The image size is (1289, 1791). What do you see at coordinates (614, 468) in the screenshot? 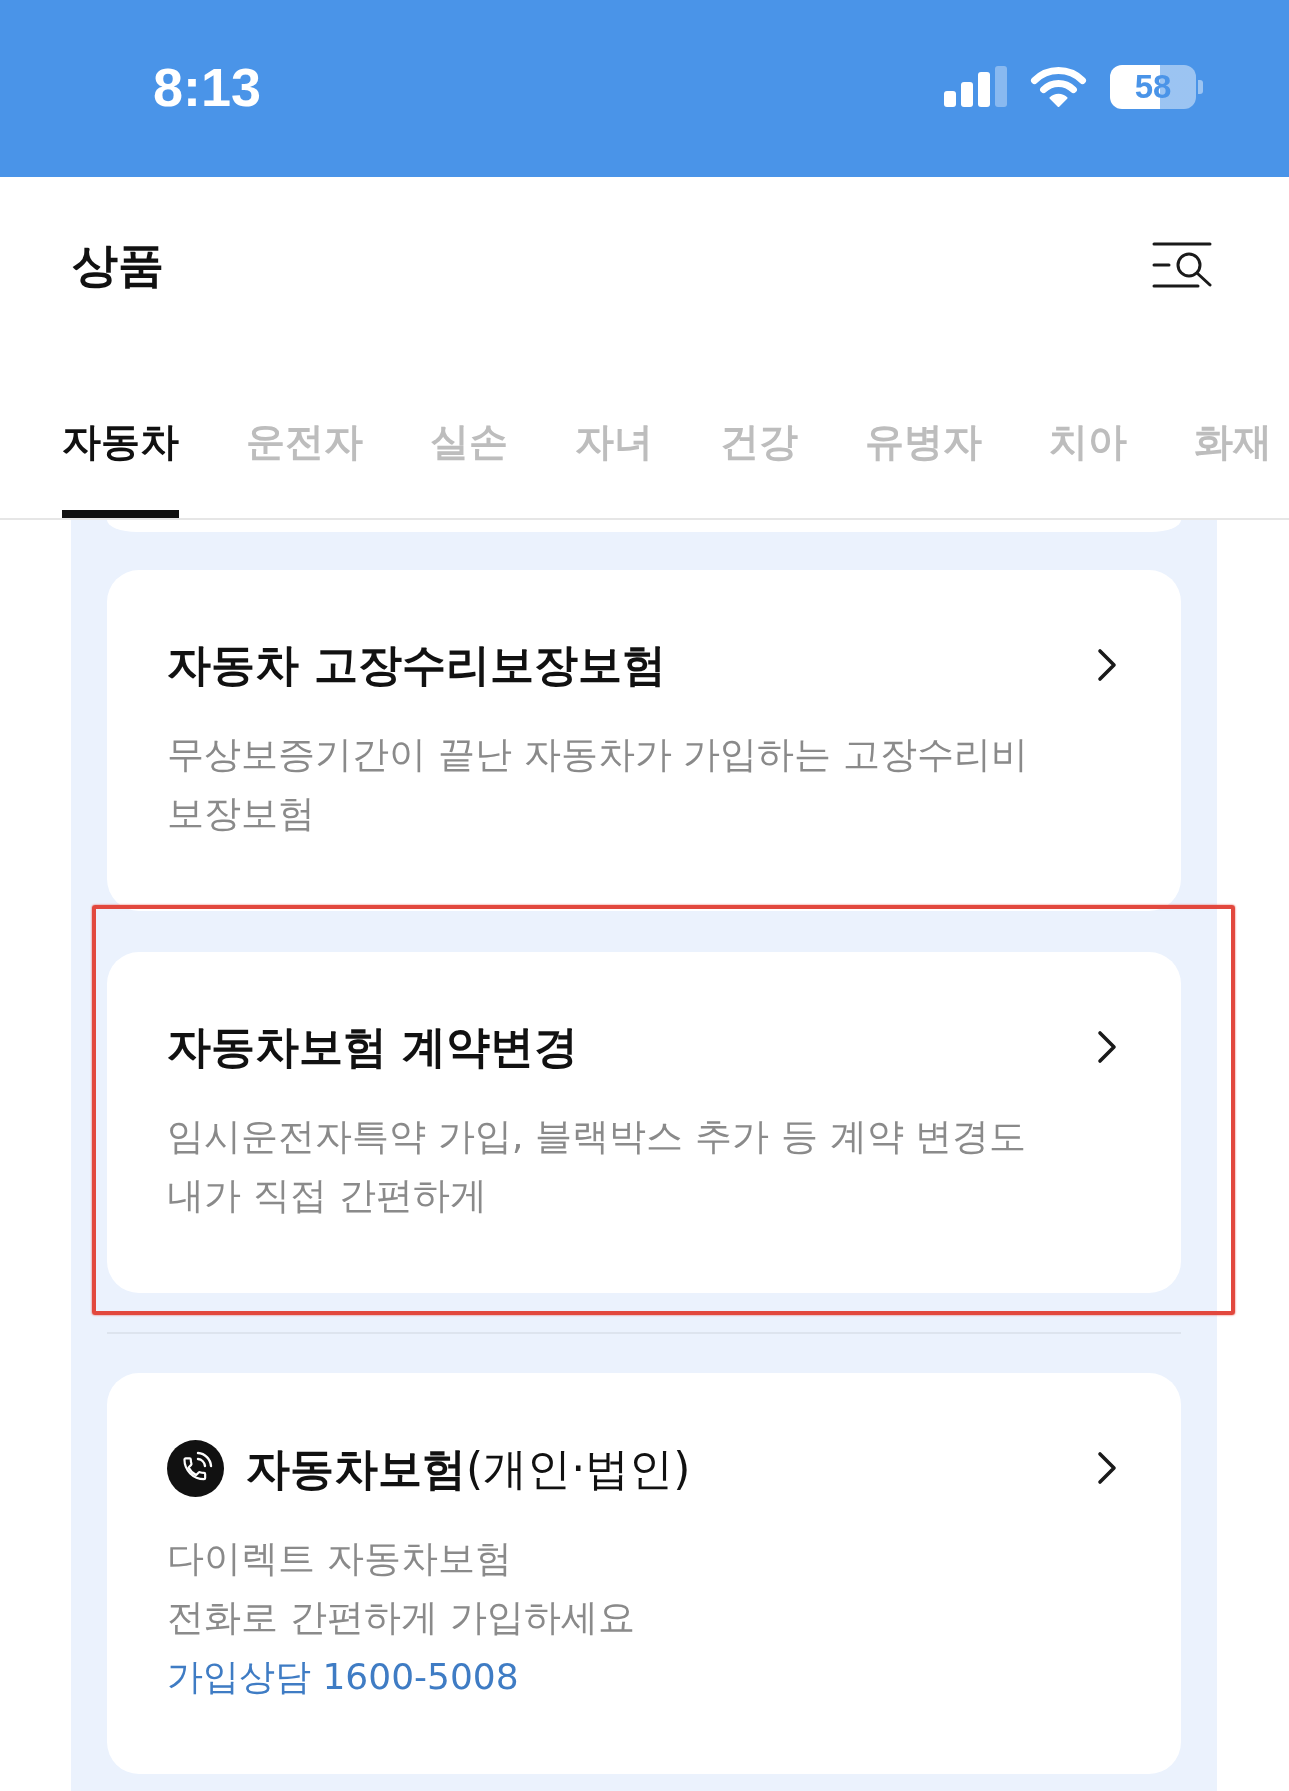
I see `category-tab: 자녀` at bounding box center [614, 468].